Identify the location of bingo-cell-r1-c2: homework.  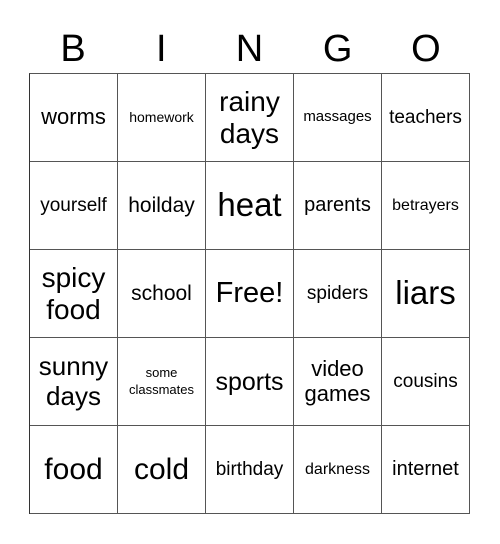
(162, 118).